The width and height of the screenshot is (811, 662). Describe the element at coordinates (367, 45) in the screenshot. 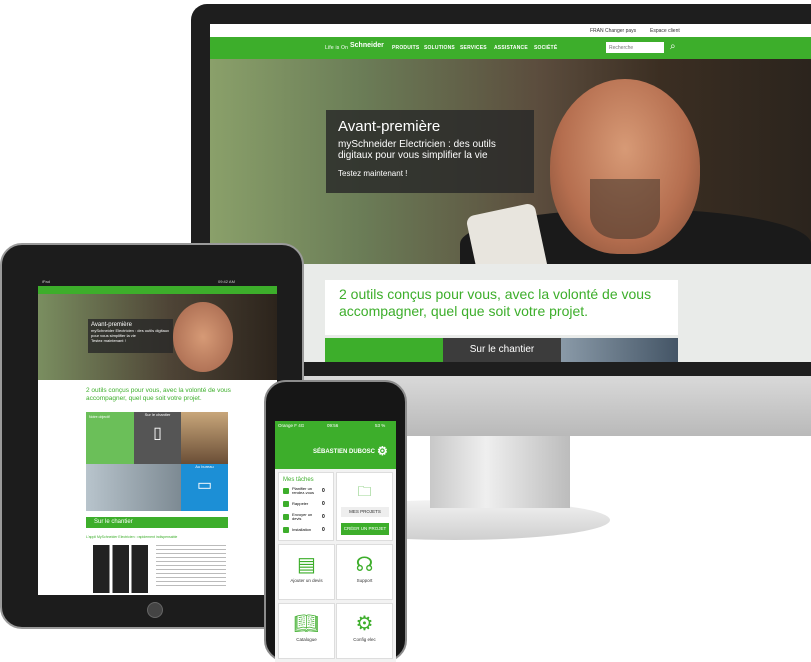

I see `schneider-logo: Schneider` at that location.